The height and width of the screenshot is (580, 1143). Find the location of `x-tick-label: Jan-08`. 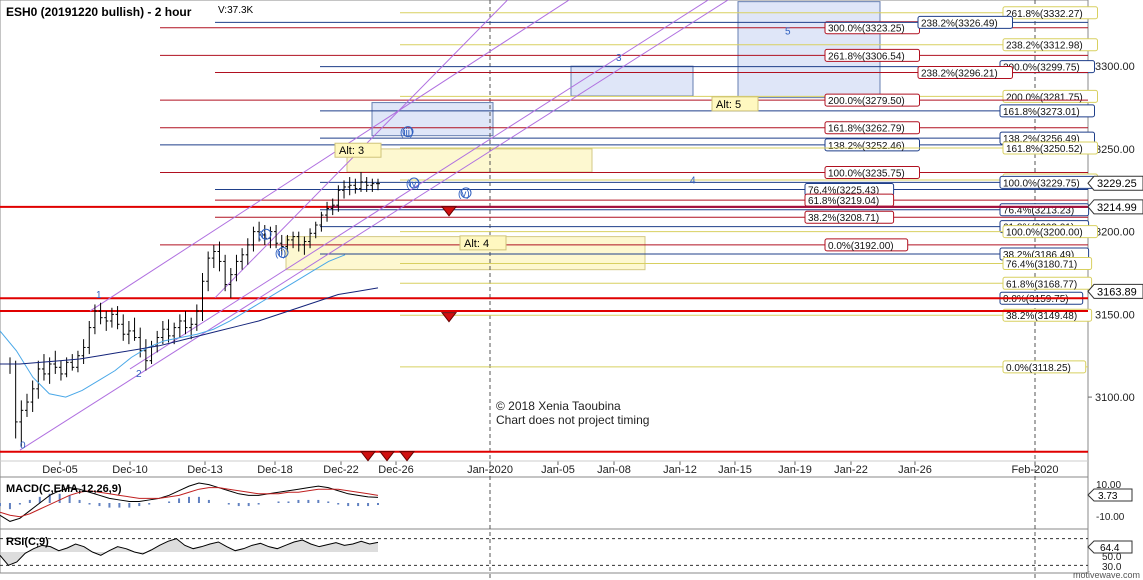

x-tick-label: Jan-08 is located at coordinates (614, 470).